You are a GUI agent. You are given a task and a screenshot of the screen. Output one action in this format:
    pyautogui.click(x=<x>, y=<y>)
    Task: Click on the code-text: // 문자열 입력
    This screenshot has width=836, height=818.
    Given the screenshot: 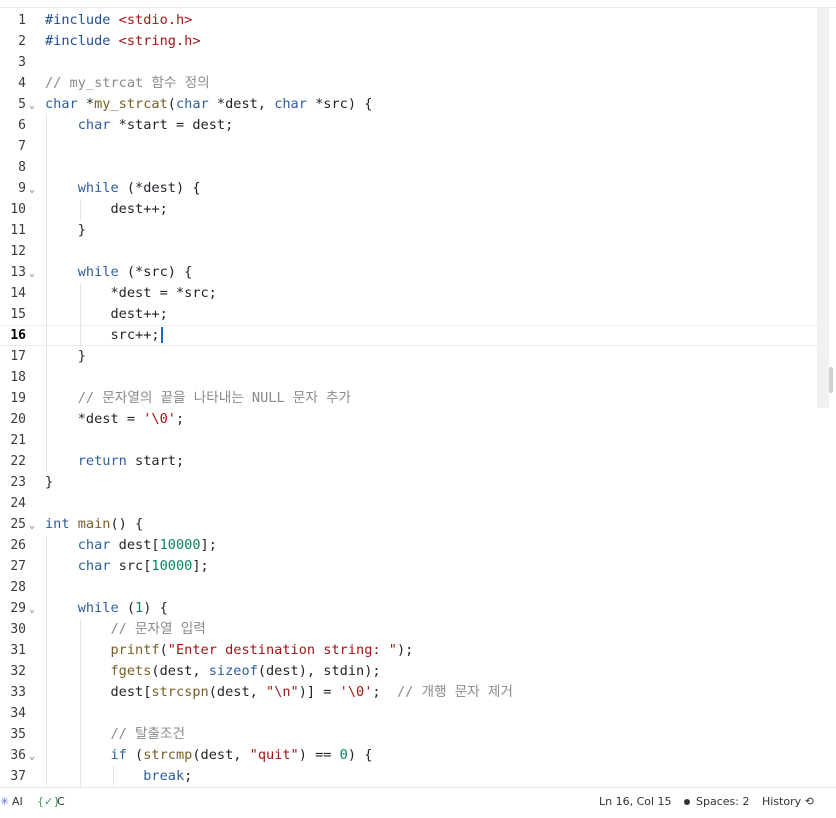 What is the action you would take?
    pyautogui.click(x=125, y=629)
    